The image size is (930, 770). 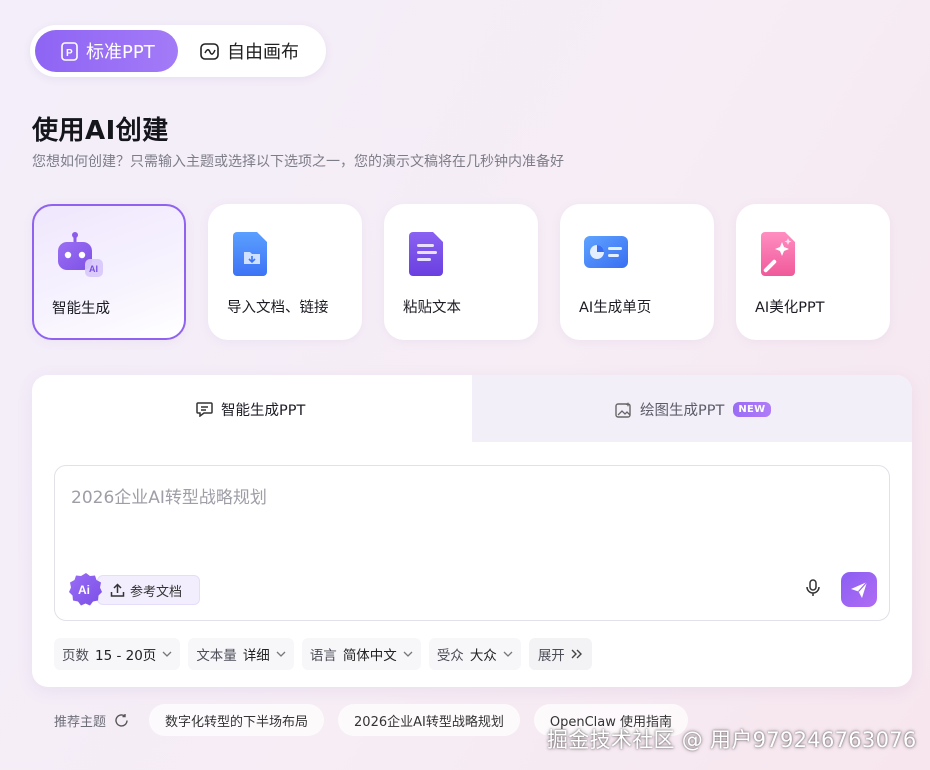 What do you see at coordinates (429, 720) in the screenshot?
I see `topic-chip: 2026企业AI转型战略规划` at bounding box center [429, 720].